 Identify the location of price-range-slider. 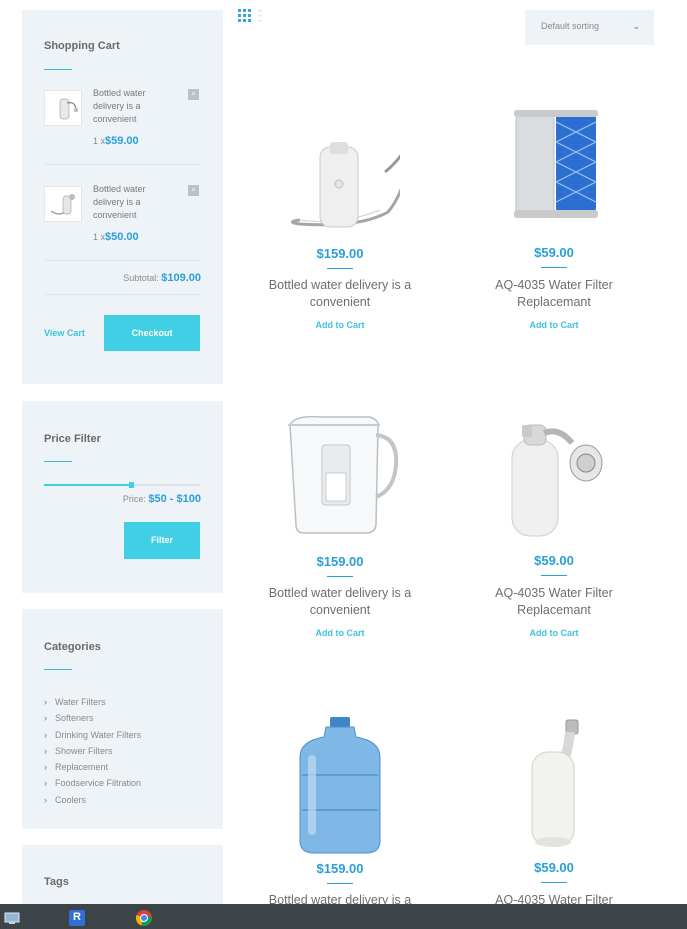
(122, 485).